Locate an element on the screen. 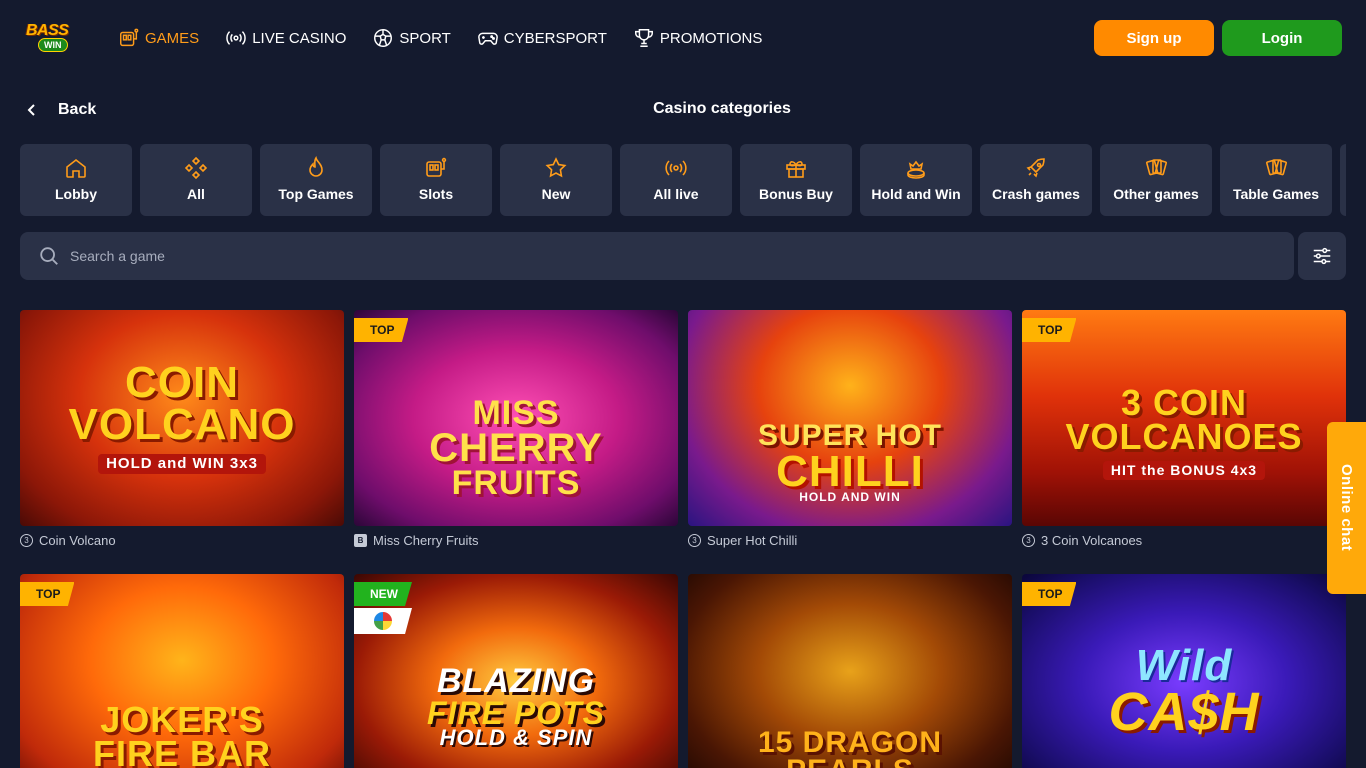 The height and width of the screenshot is (768, 1366). art-line-1: MISS is located at coordinates (516, 412).